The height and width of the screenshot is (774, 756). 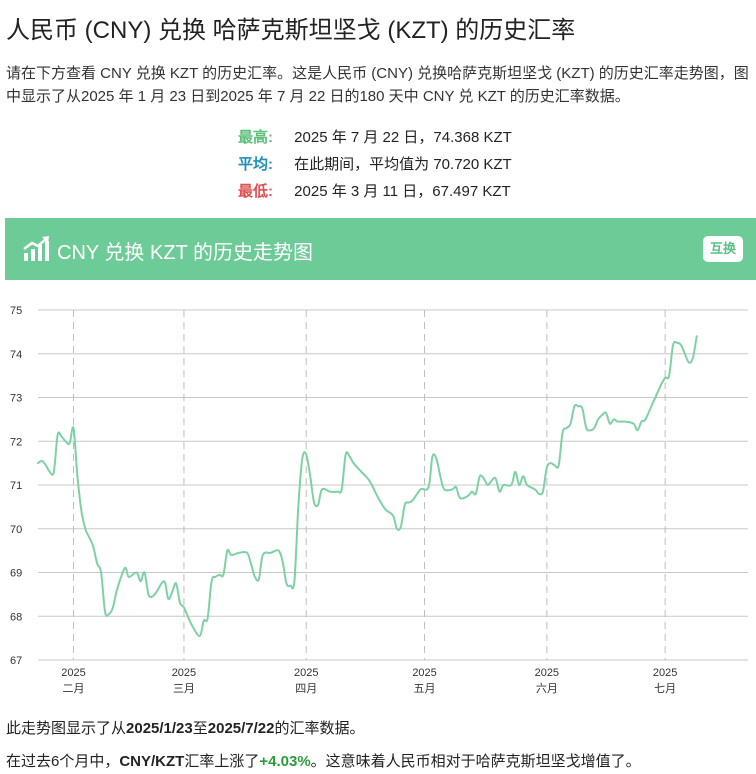 I want to click on swap-currency-button: 互换, so click(x=723, y=249).